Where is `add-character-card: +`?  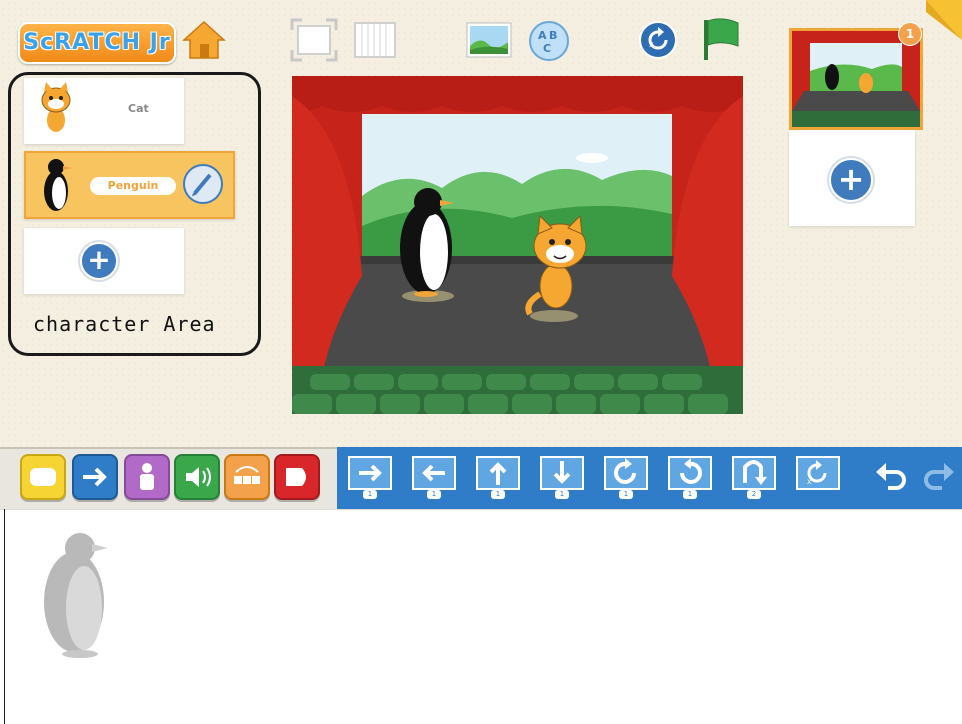 add-character-card: + is located at coordinates (104, 261).